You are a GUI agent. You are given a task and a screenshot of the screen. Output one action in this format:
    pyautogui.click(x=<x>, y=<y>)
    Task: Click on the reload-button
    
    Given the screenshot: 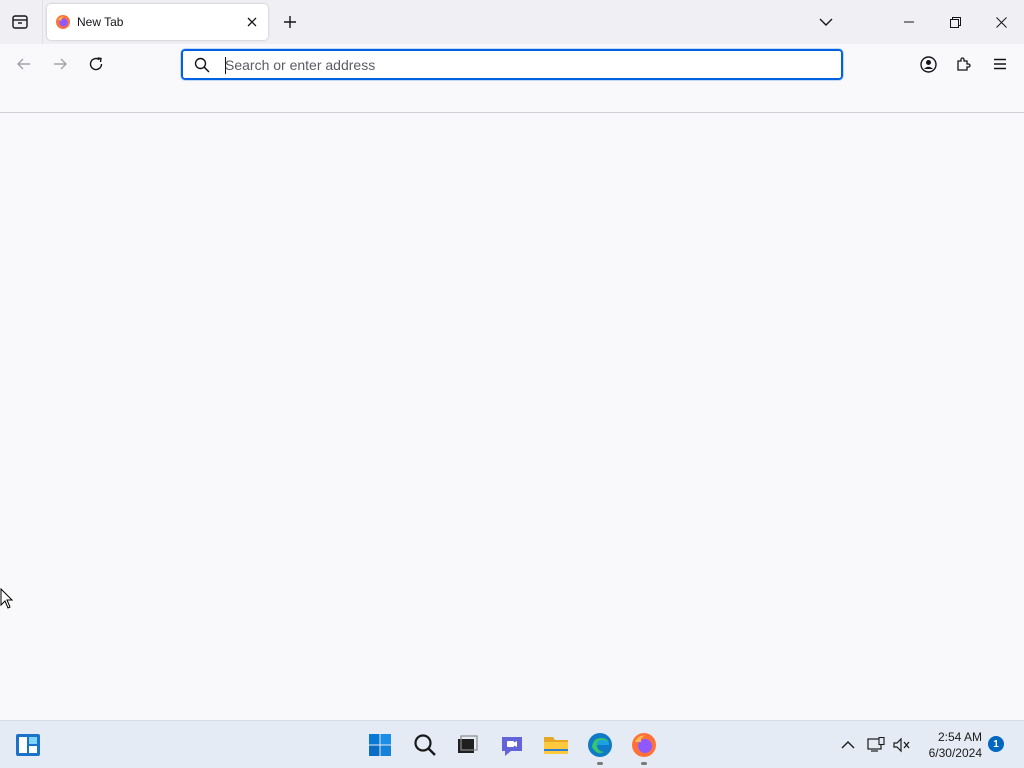 What is the action you would take?
    pyautogui.click(x=96, y=64)
    